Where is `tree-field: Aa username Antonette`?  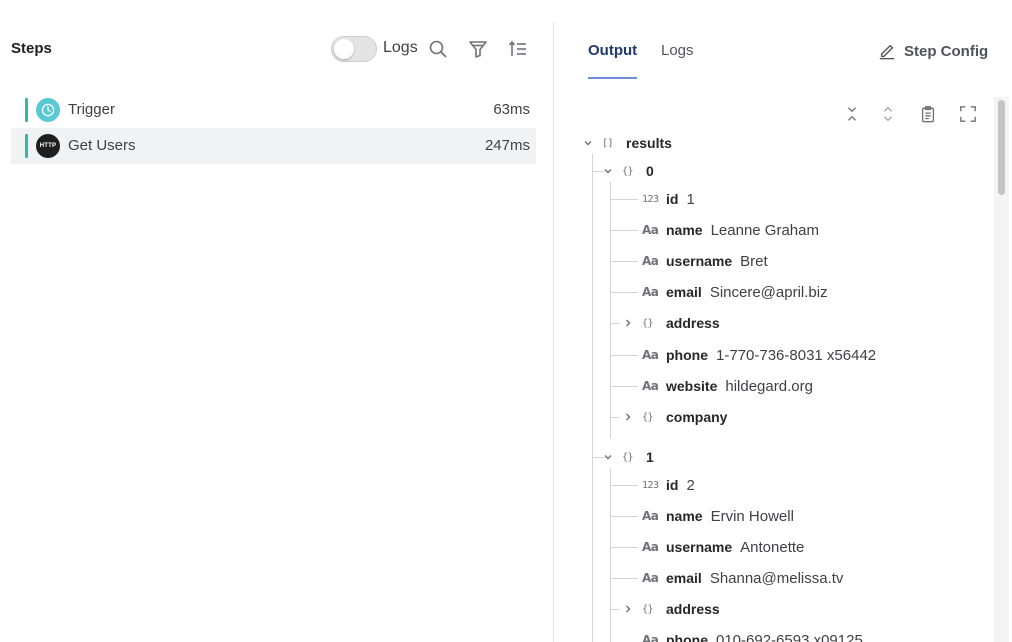
tree-field: Aa username Antonette is located at coordinates (723, 547).